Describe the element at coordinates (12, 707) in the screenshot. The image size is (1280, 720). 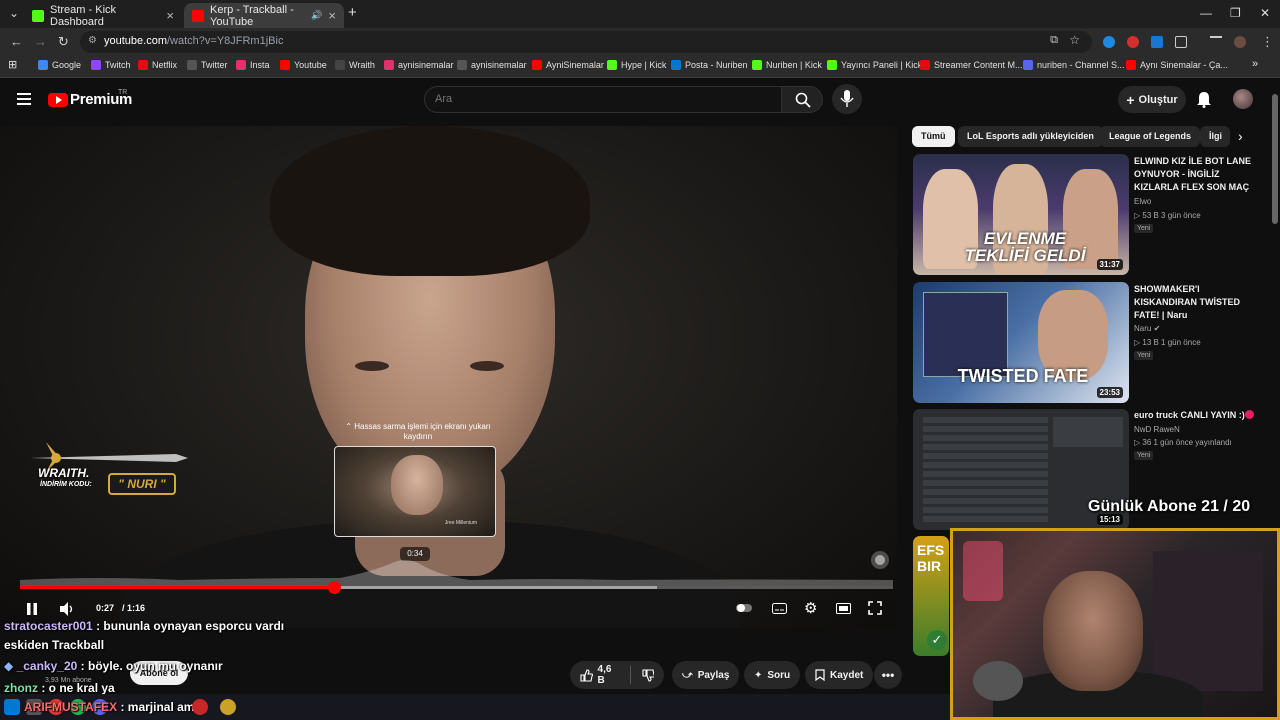
I see `start-menu-icon` at that location.